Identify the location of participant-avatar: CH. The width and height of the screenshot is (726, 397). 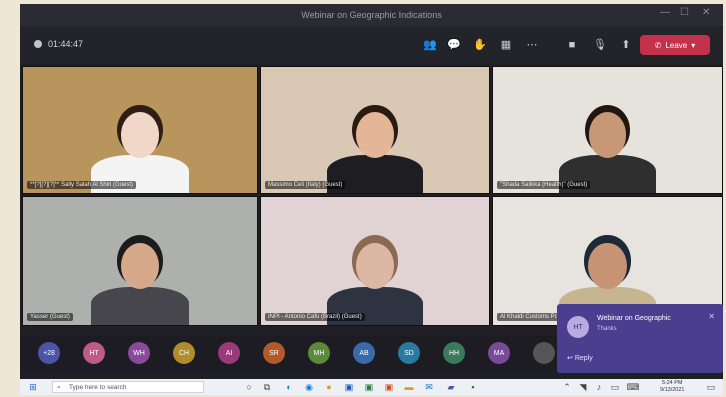
(184, 353).